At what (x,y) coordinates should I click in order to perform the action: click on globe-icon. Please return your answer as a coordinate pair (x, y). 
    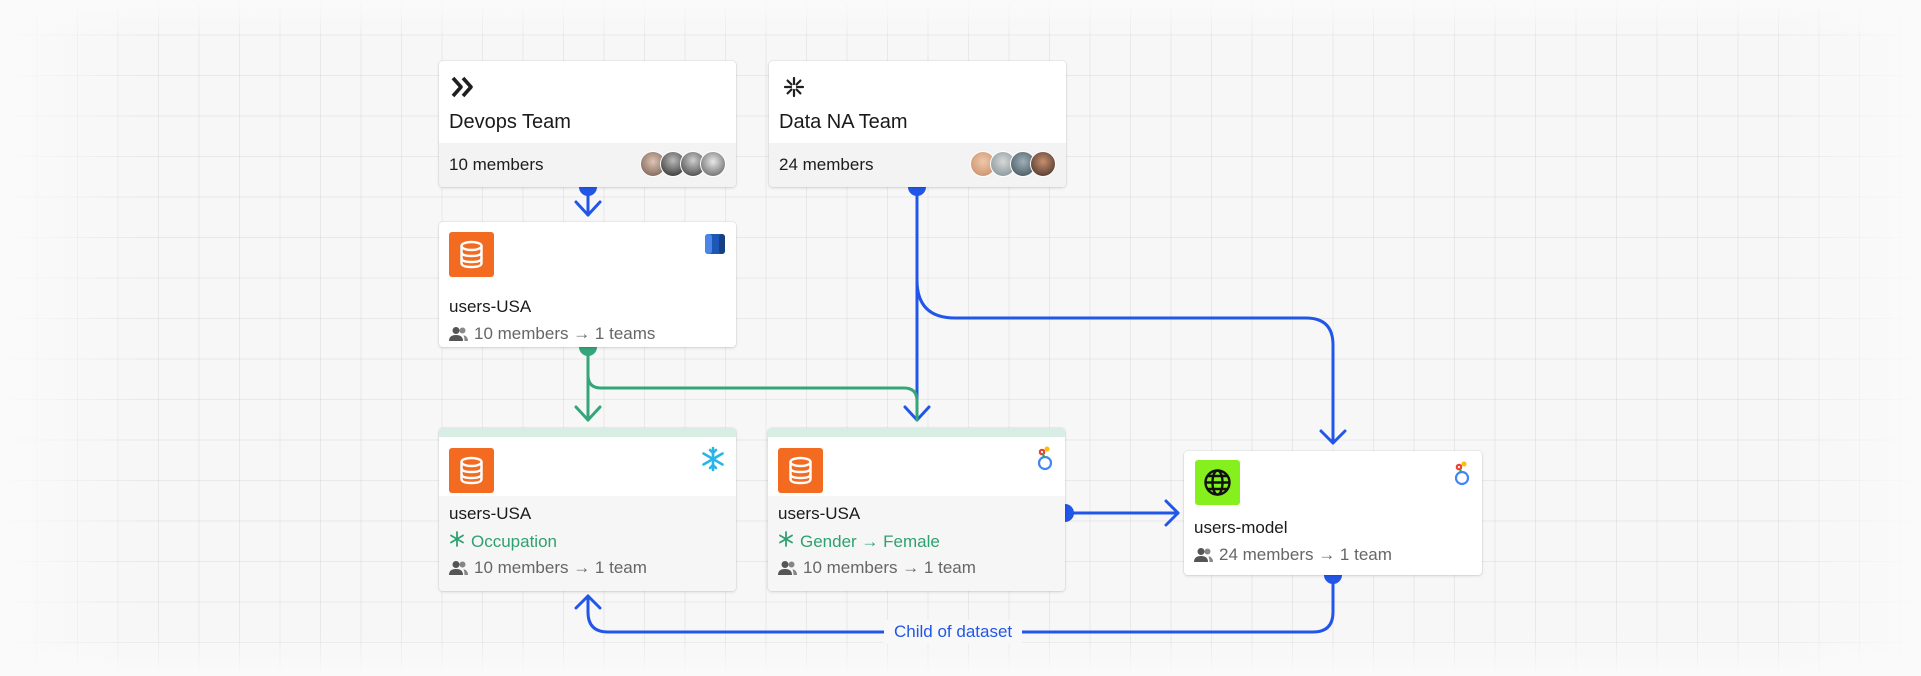
    Looking at the image, I should click on (1217, 482).